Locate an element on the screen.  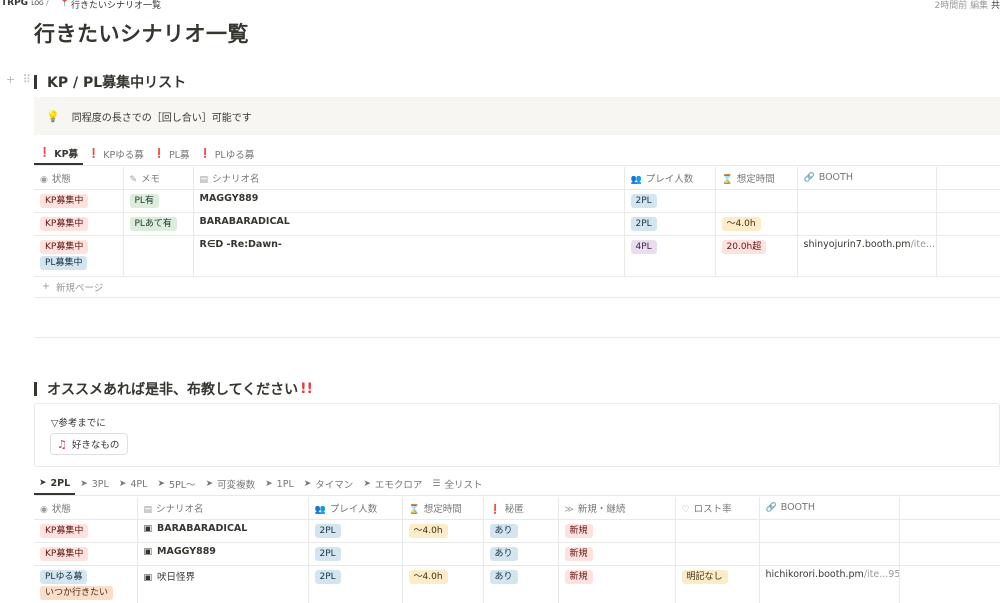
status-badge: PL募集中 is located at coordinates (64, 262).